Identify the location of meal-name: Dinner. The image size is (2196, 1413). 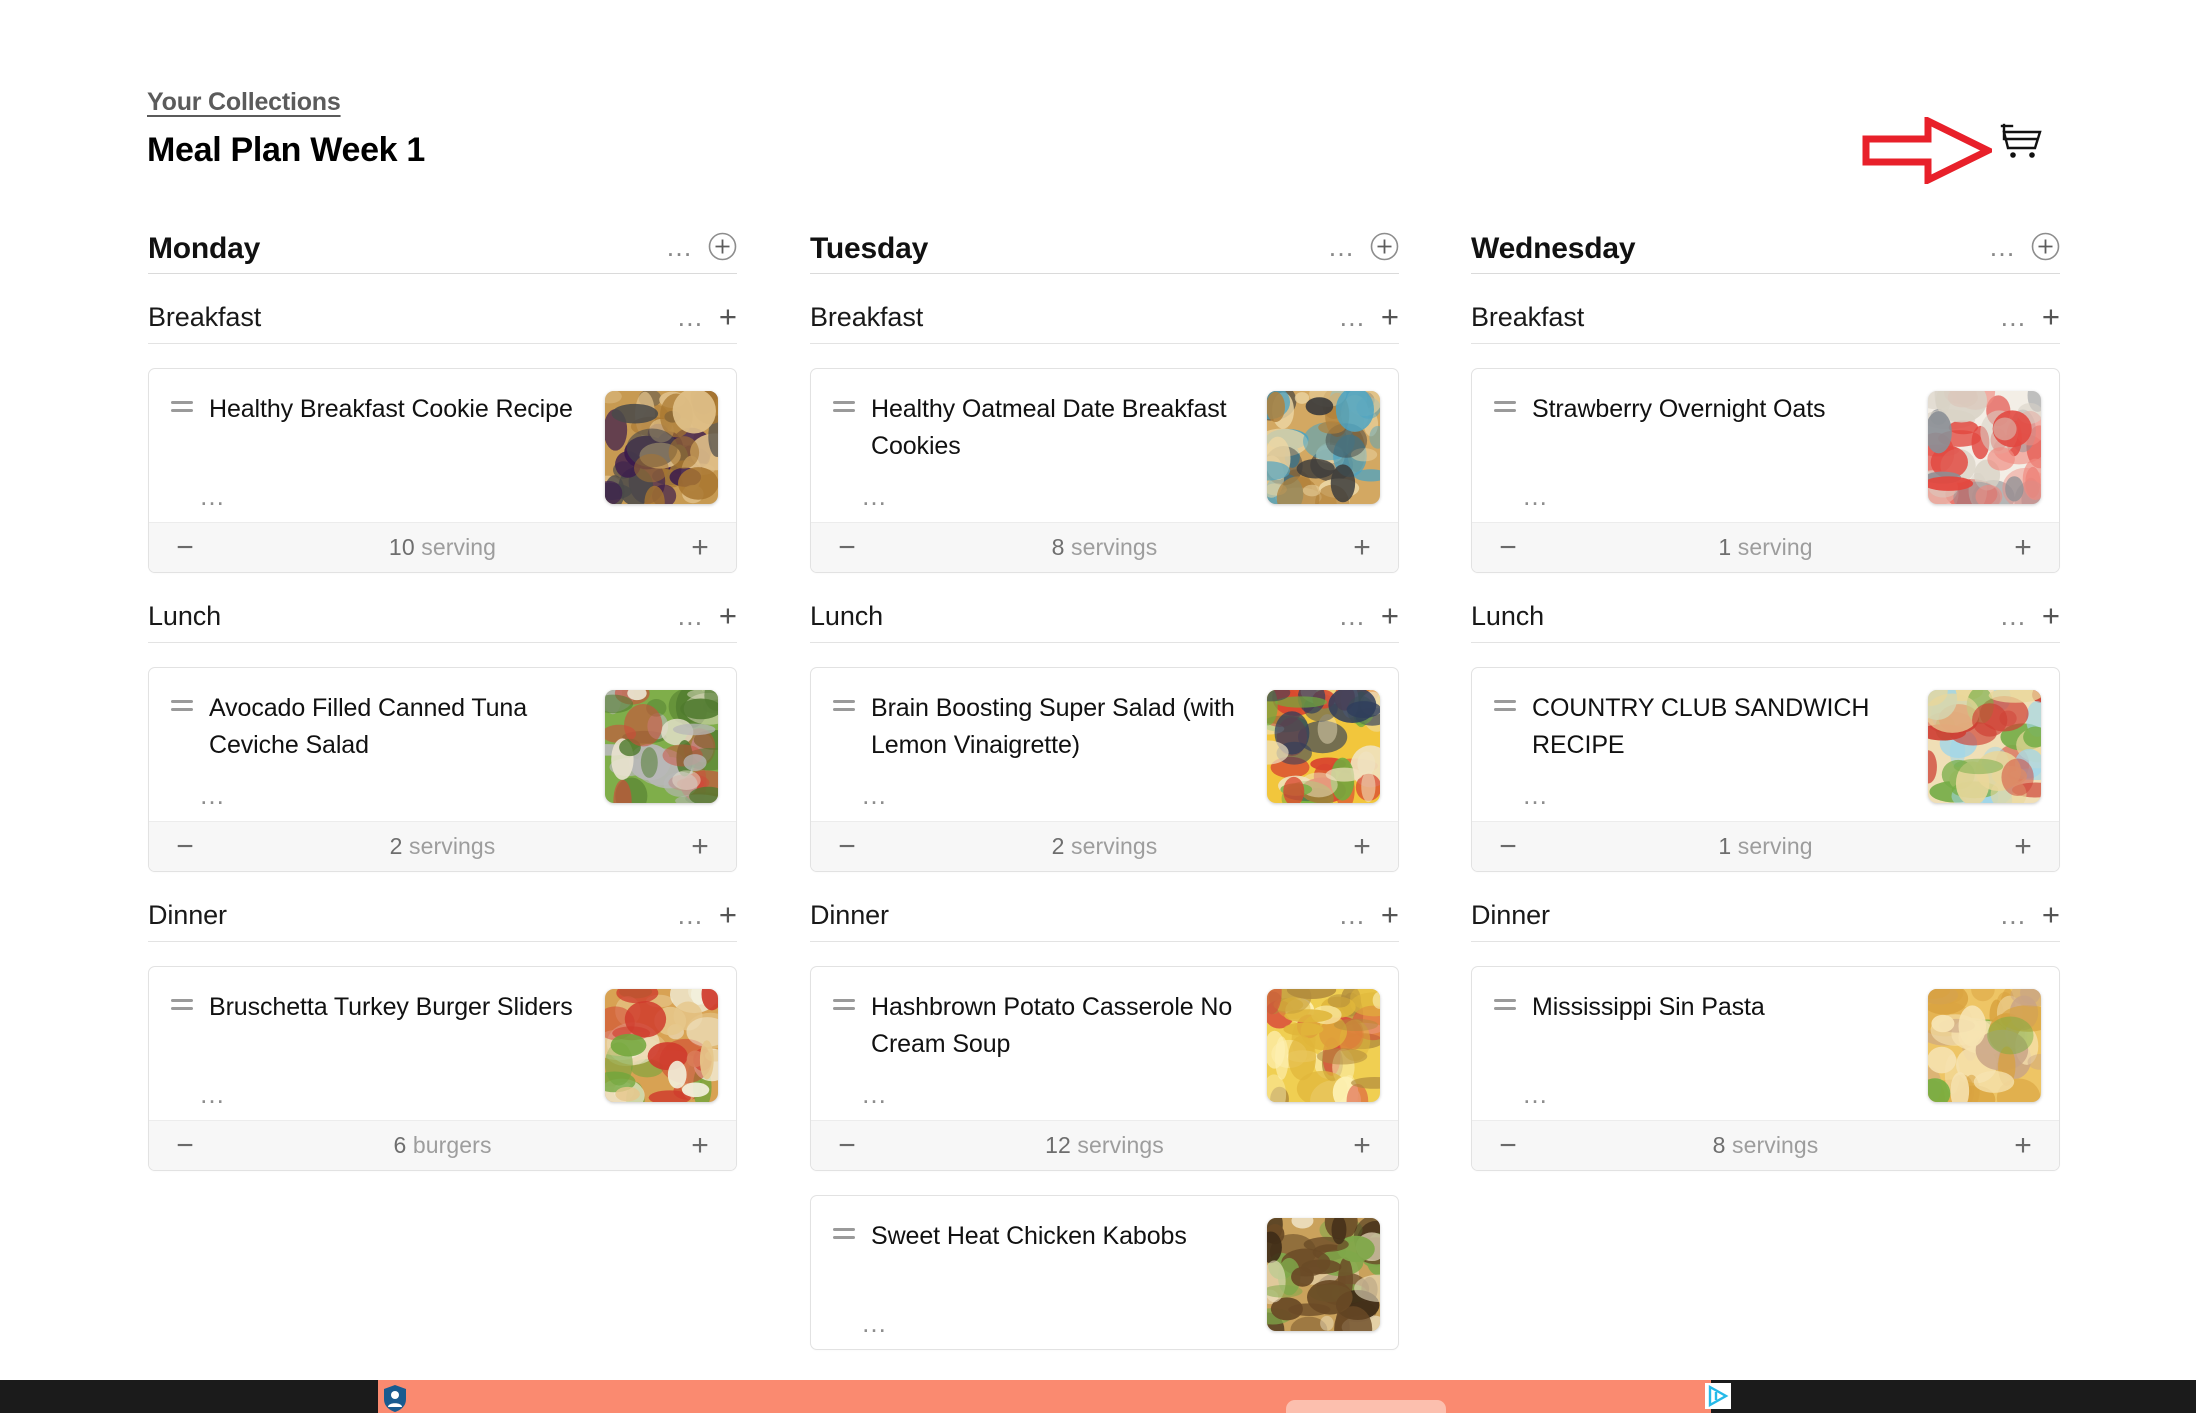
(187, 914).